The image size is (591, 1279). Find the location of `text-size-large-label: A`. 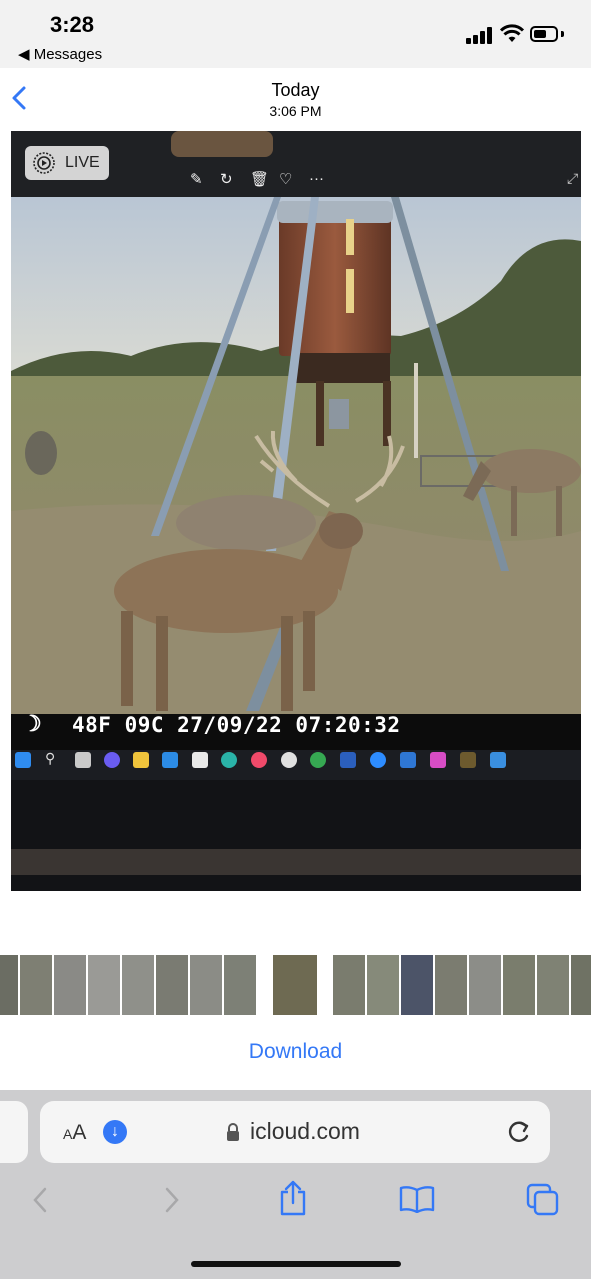

text-size-large-label: A is located at coordinates (79, 1132).